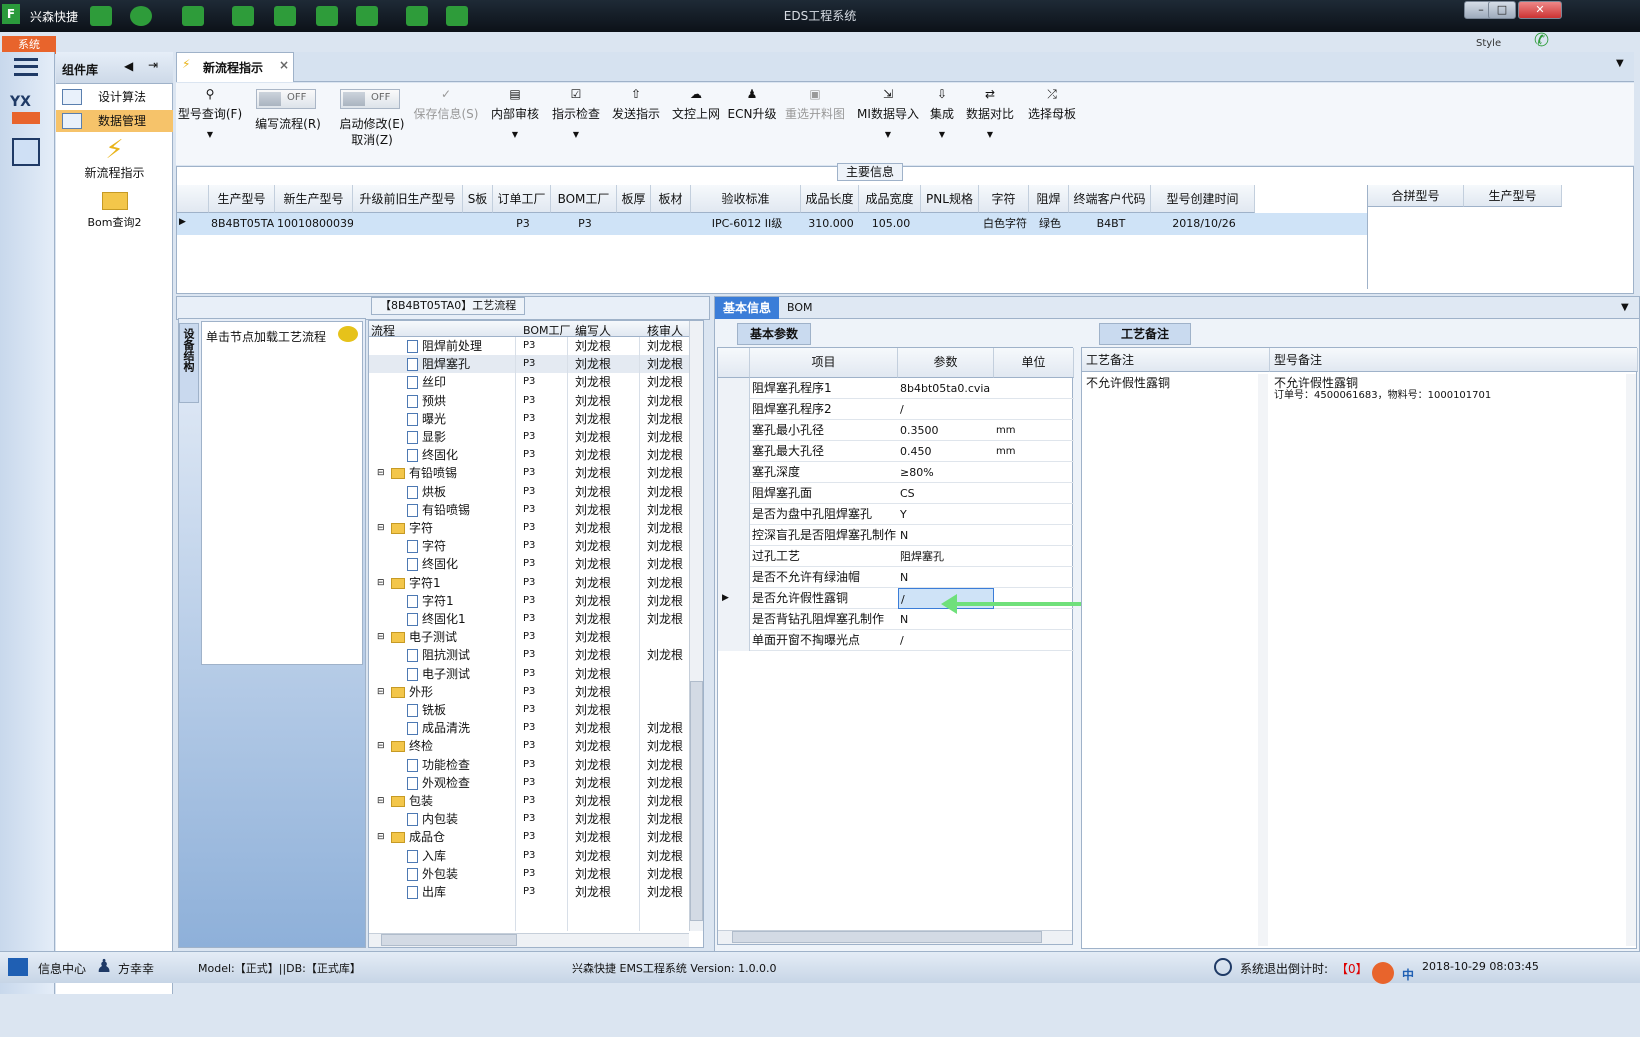 This screenshot has width=1640, height=1037. What do you see at coordinates (529, 346) in the screenshot?
I see `tree-row: 阻焊前处理 P3 刘龙根 刘龙根` at bounding box center [529, 346].